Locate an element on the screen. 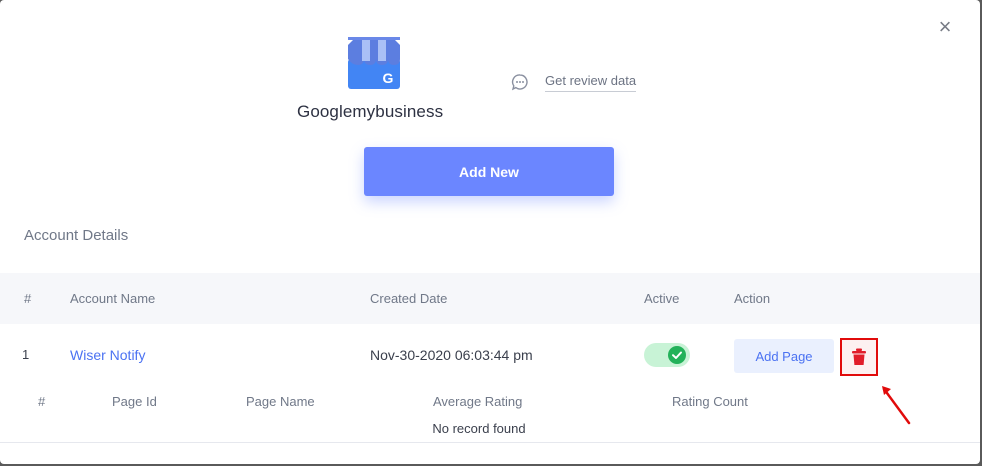 The width and height of the screenshot is (982, 466). get-review-data-link: Get review data is located at coordinates (574, 82).